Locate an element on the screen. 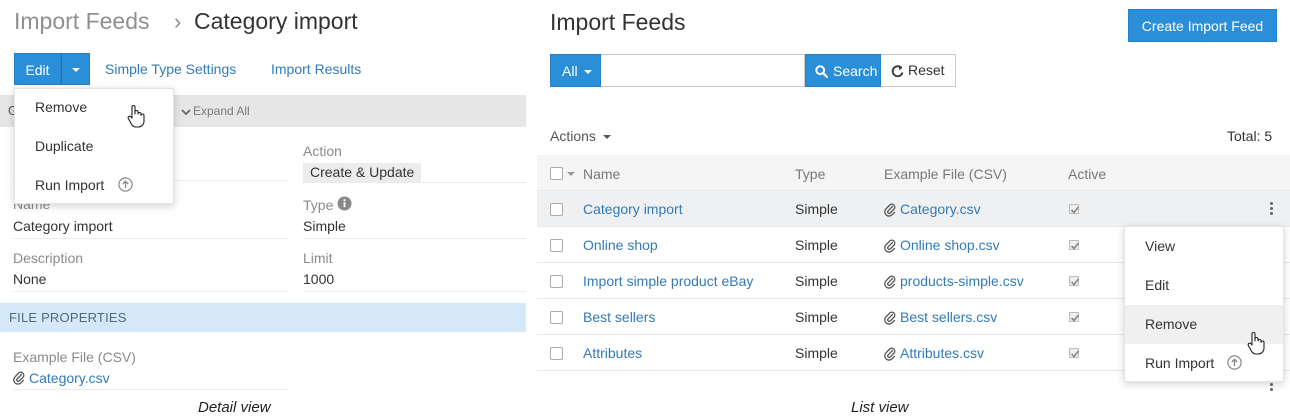 This screenshot has width=1290, height=420. type-value: Simple is located at coordinates (324, 226).